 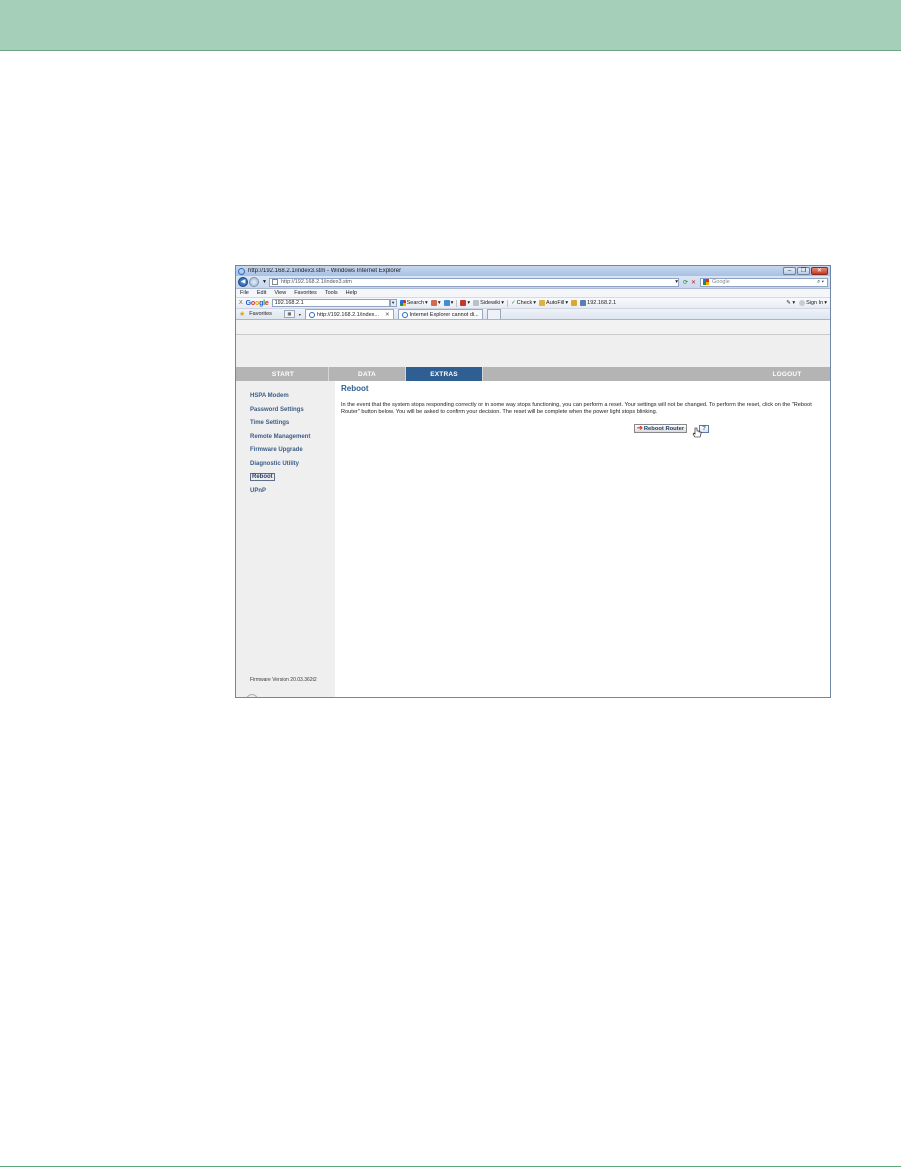 What do you see at coordinates (513, 303) in the screenshot?
I see `spellcheck-icon: ✓` at bounding box center [513, 303].